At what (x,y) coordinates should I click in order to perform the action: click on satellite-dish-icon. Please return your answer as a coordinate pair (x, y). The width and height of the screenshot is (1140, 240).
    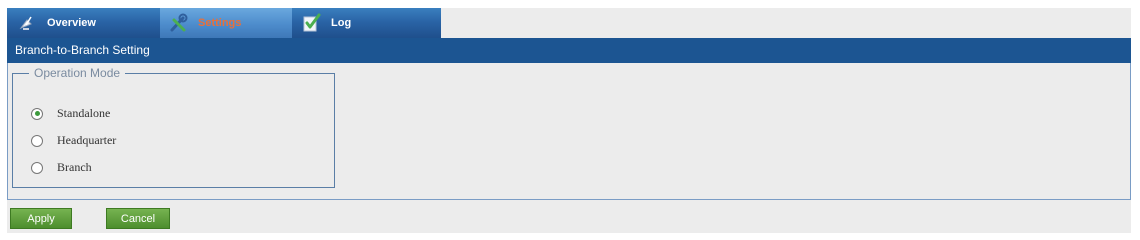
    Looking at the image, I should click on (28, 23).